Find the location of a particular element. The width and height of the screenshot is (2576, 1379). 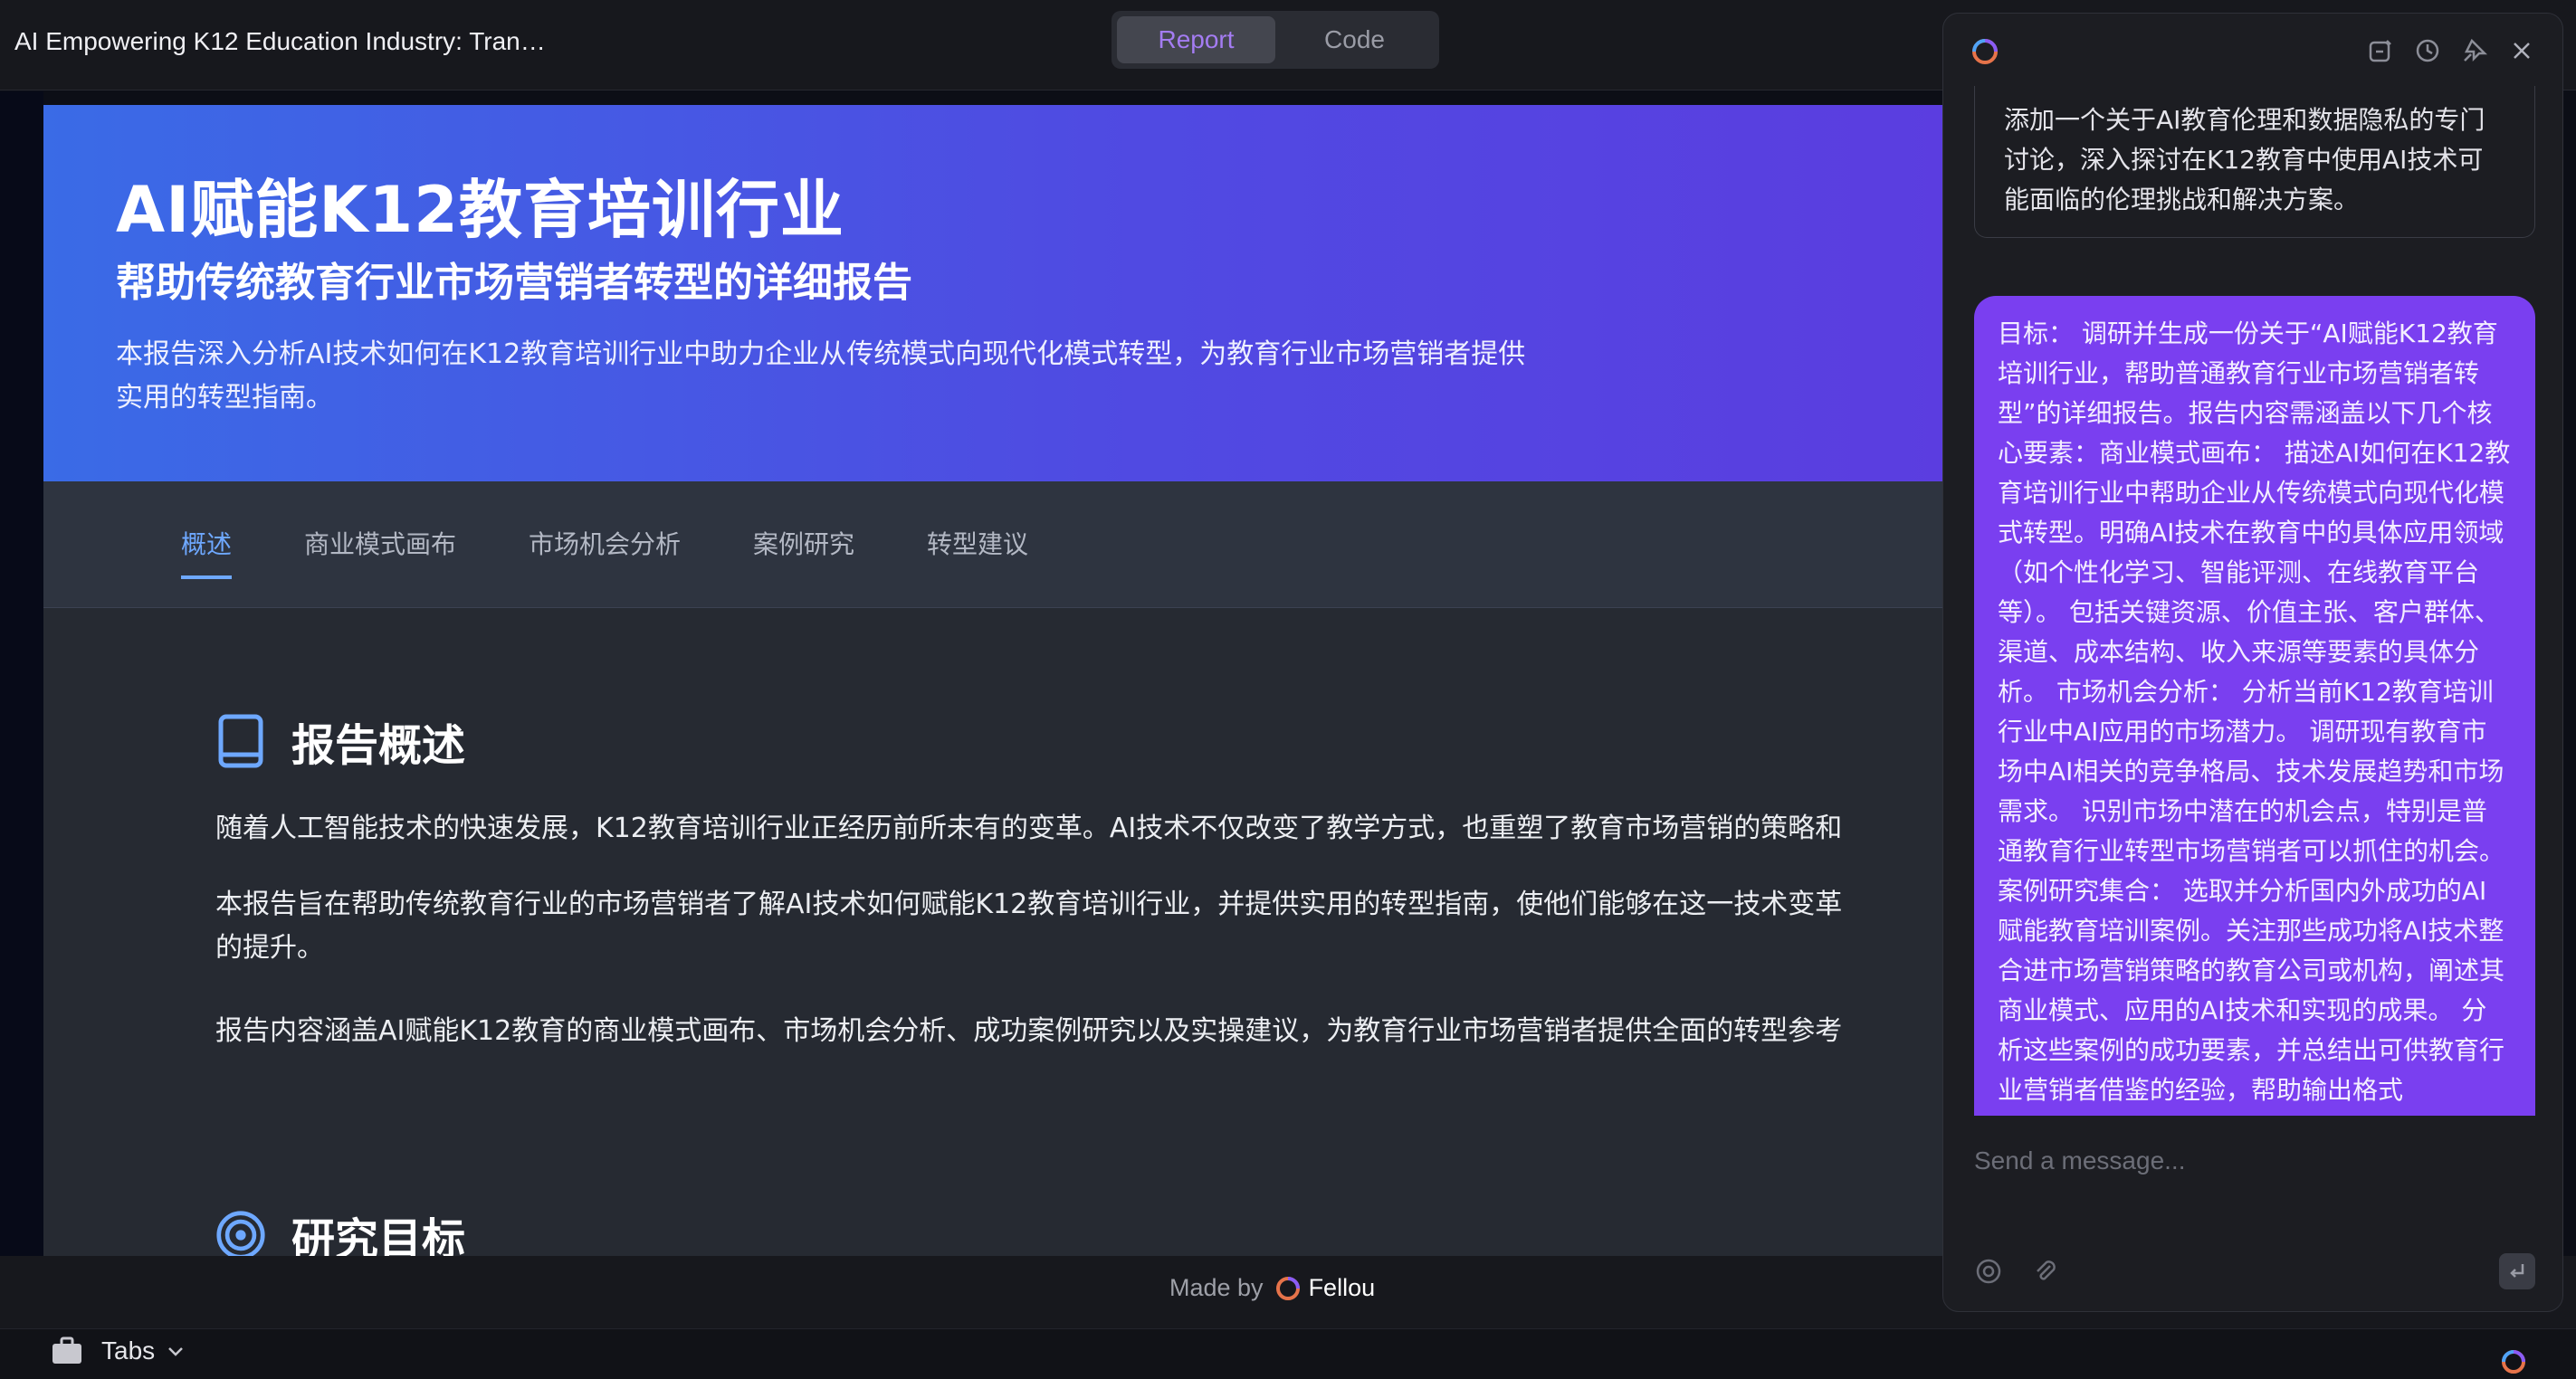

bottom-bar: Tabs is located at coordinates (1288, 1353).